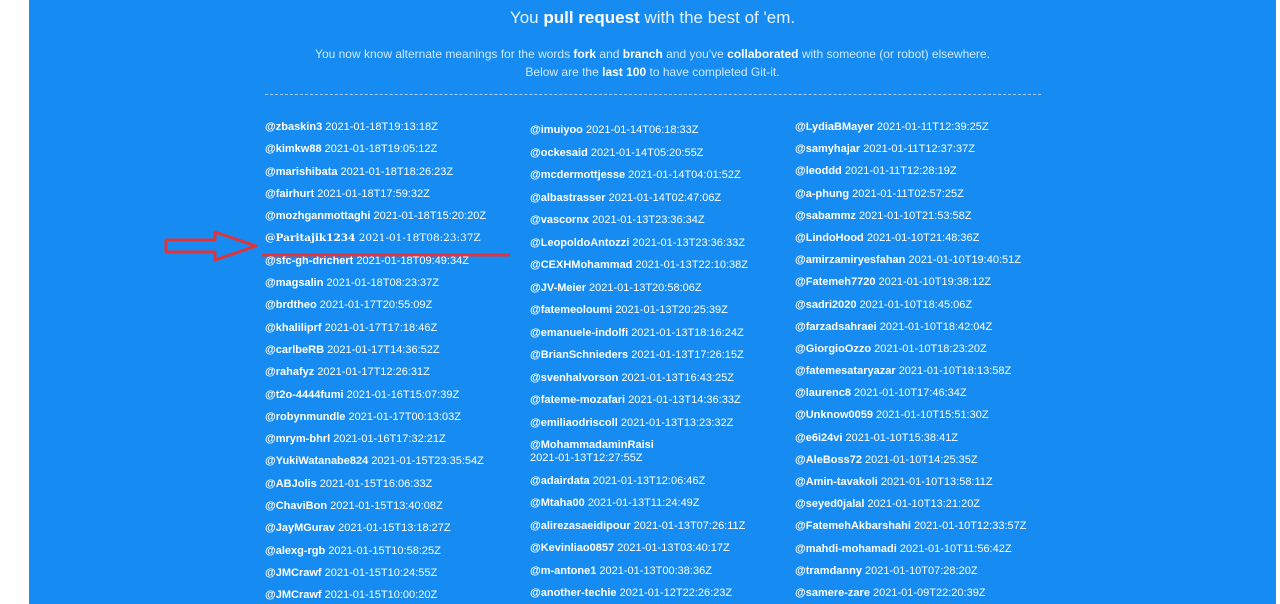 The height and width of the screenshot is (604, 1280). I want to click on username-link: @fatemeoloumi, so click(571, 310).